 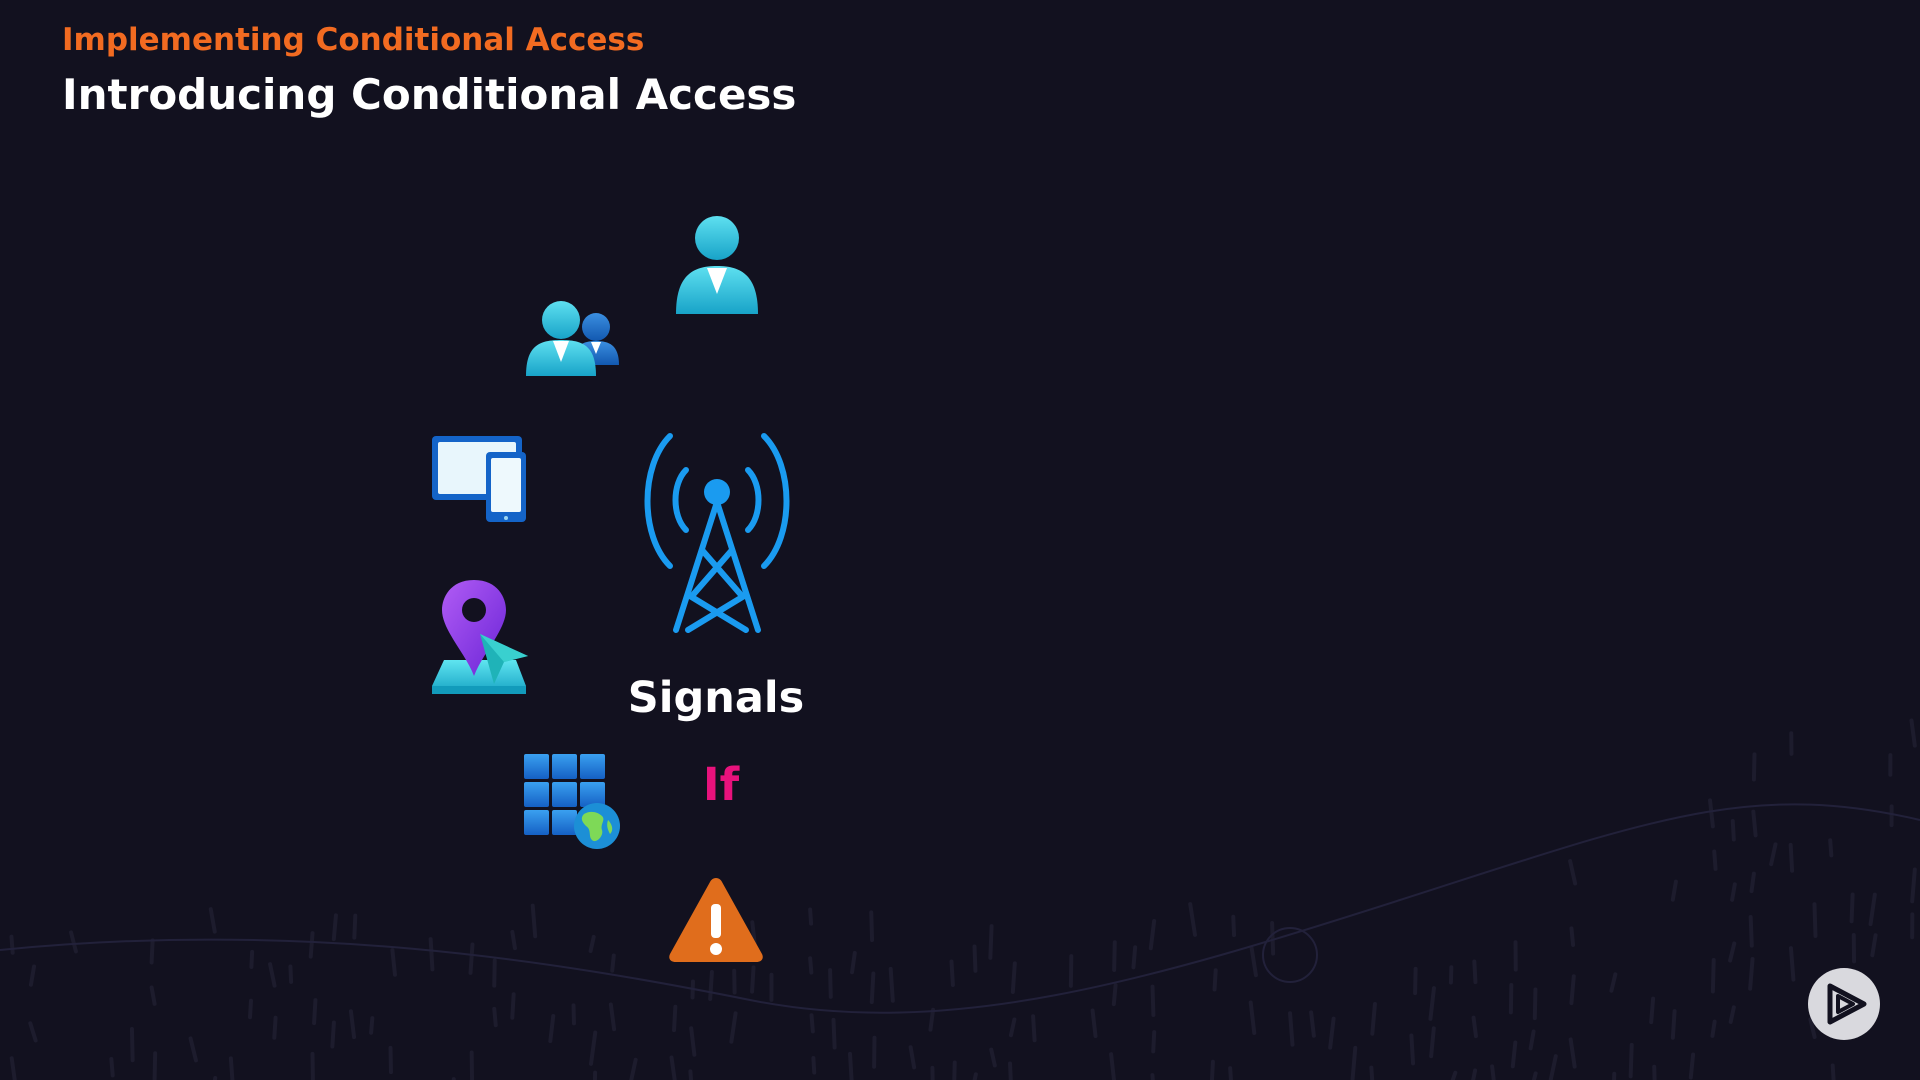 What do you see at coordinates (716, 920) in the screenshot?
I see `warning-icon` at bounding box center [716, 920].